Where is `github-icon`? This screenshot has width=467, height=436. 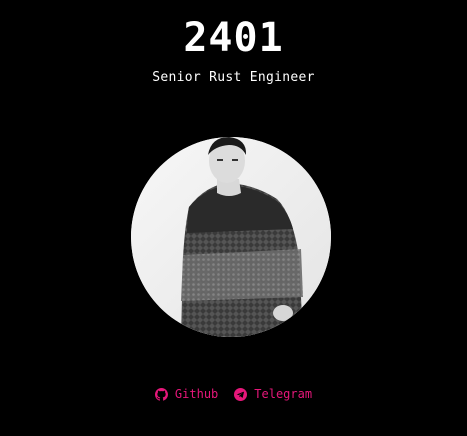
github-icon is located at coordinates (161, 394).